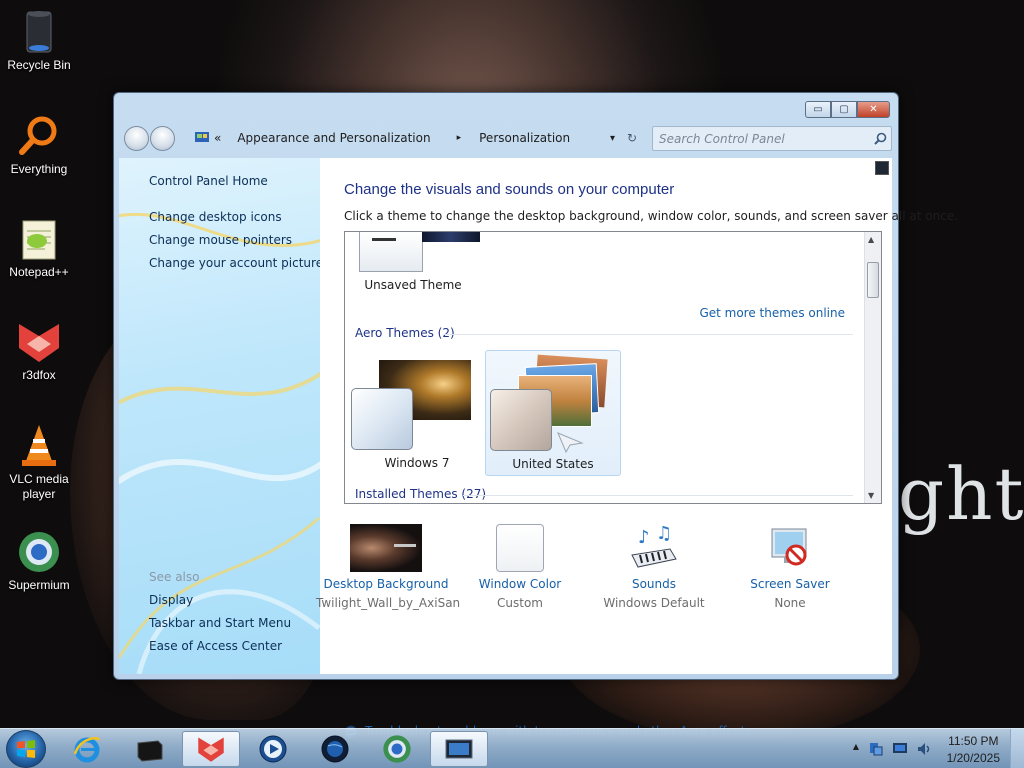 The height and width of the screenshot is (768, 1024). I want to click on recycle-bin-icon, so click(39, 32).